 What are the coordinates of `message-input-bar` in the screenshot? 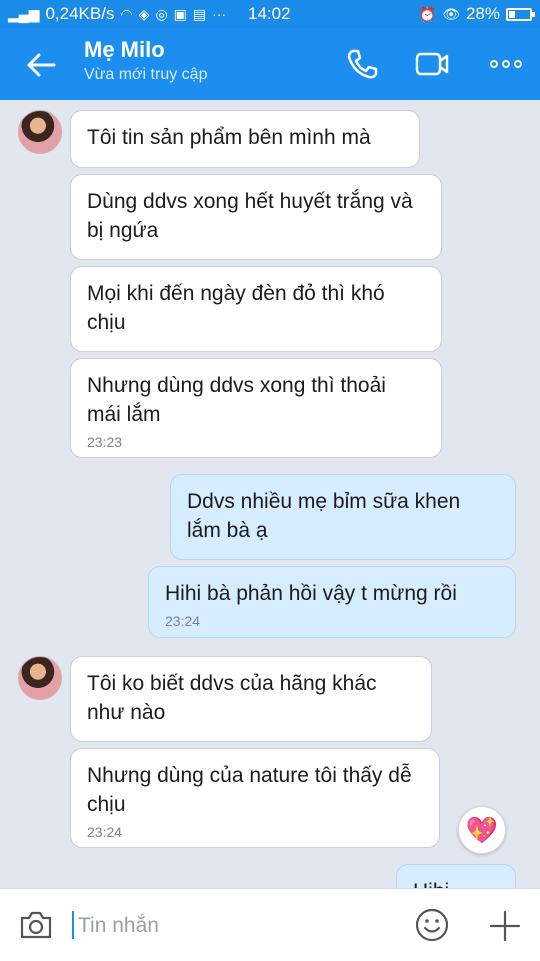 It's located at (270, 924).